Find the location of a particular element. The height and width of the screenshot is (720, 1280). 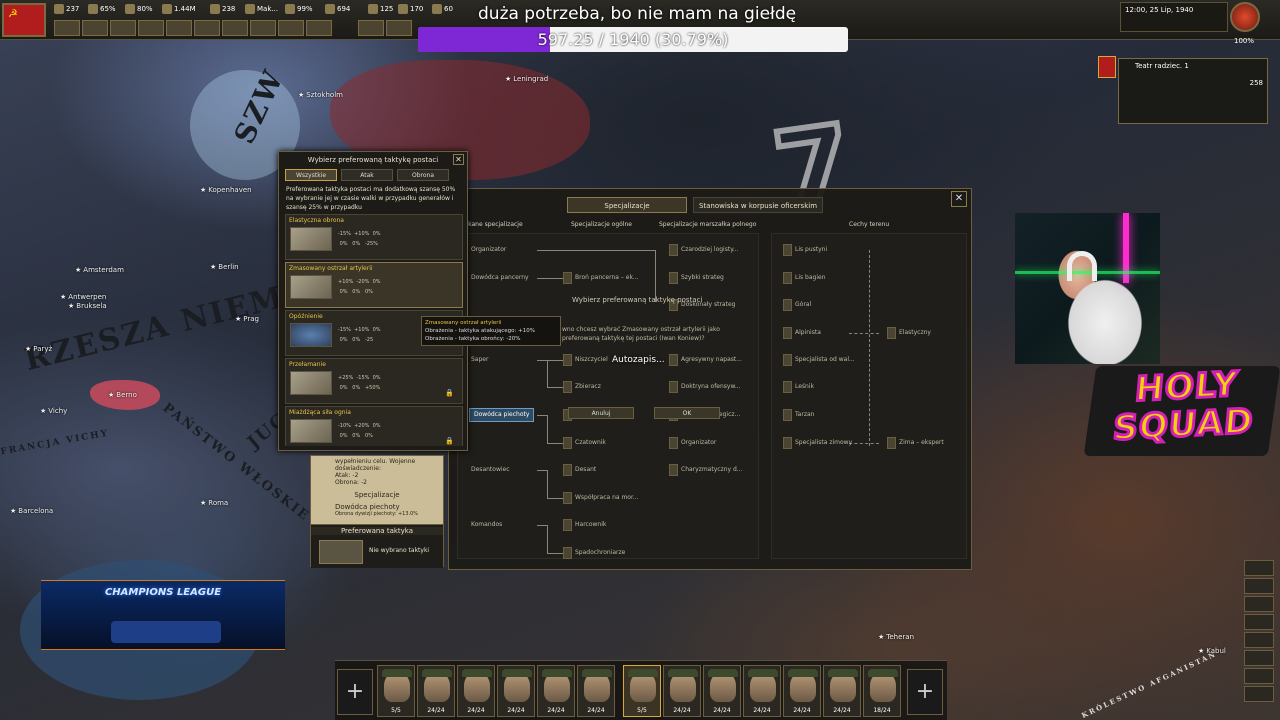

spec-node: Czatownik is located at coordinates (584, 443).